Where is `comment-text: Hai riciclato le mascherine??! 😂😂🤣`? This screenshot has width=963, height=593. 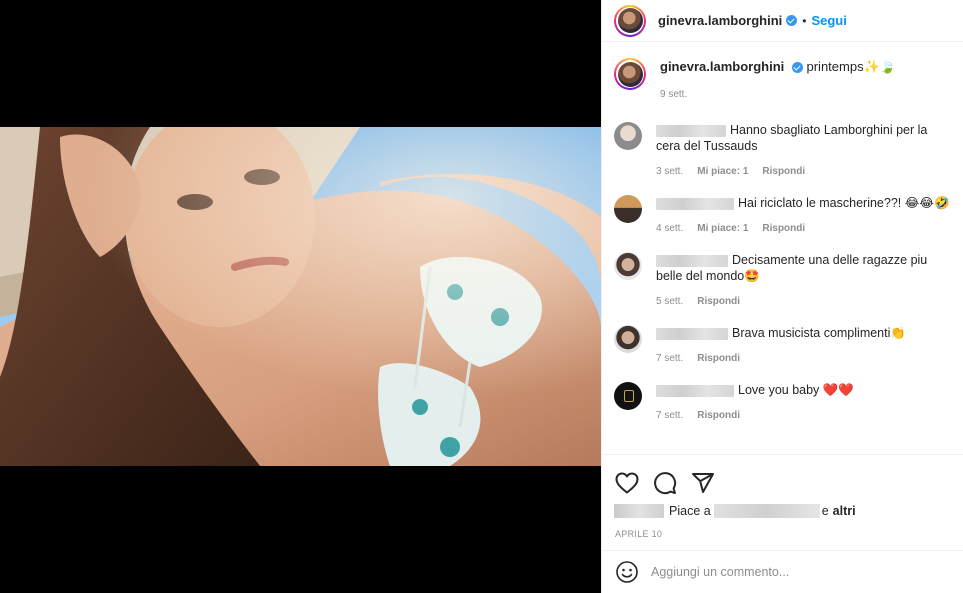 comment-text: Hai riciclato le mascherine??! 😂😂🤣 is located at coordinates (844, 203).